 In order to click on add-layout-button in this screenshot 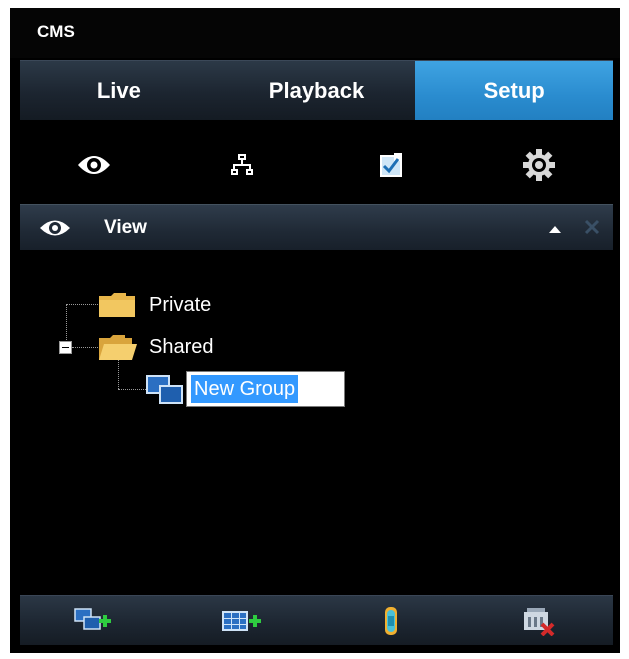, I will do `click(242, 620)`.